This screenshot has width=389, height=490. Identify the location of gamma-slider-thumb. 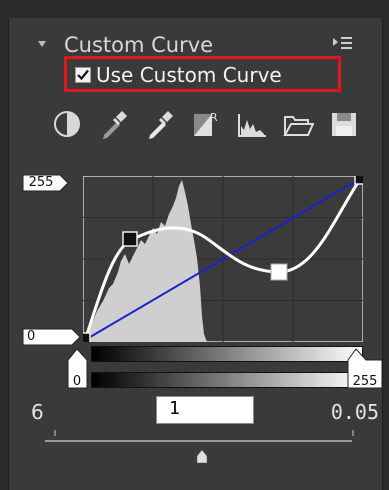
(202, 456).